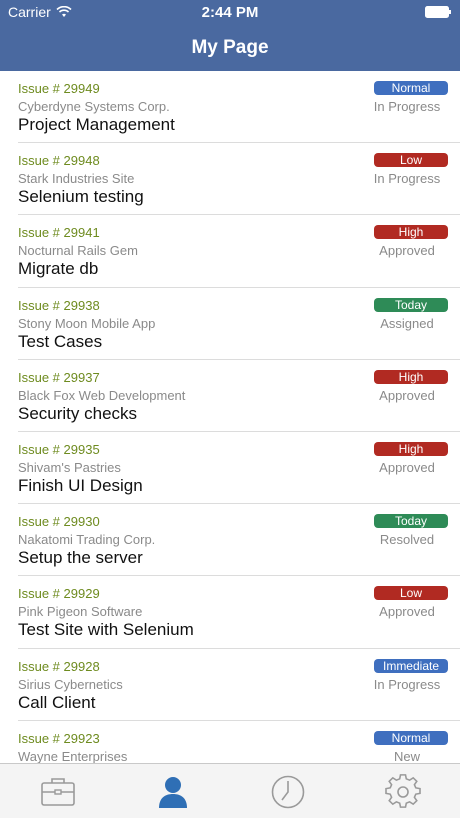 Image resolution: width=460 pixels, height=818 pixels. I want to click on issue-title: Selenium testing, so click(81, 197).